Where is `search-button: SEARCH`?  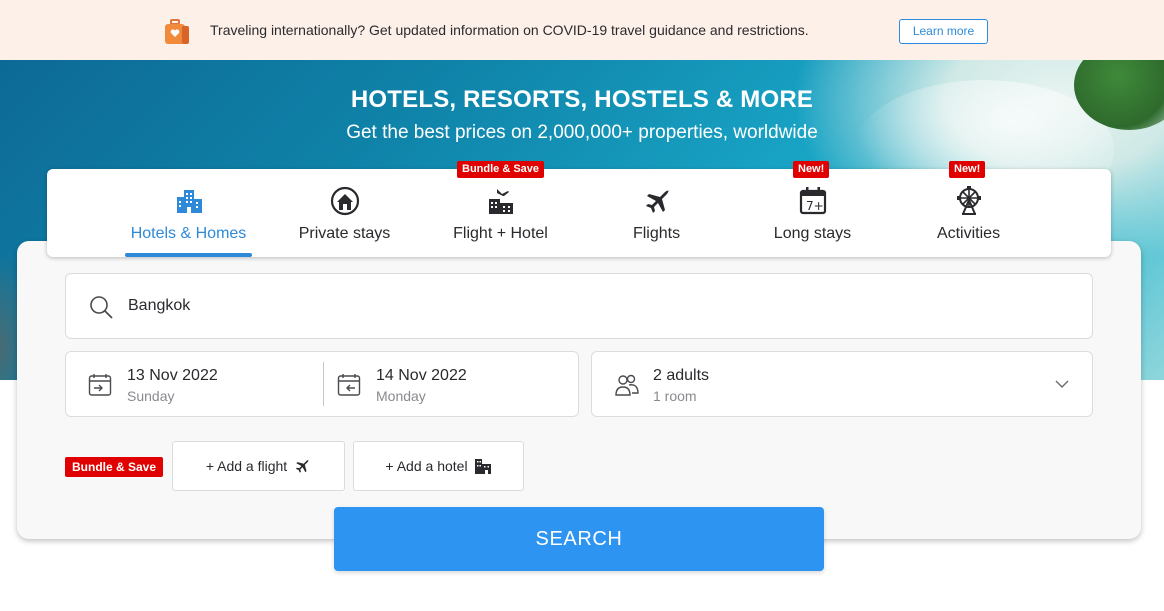
search-button: SEARCH is located at coordinates (579, 539).